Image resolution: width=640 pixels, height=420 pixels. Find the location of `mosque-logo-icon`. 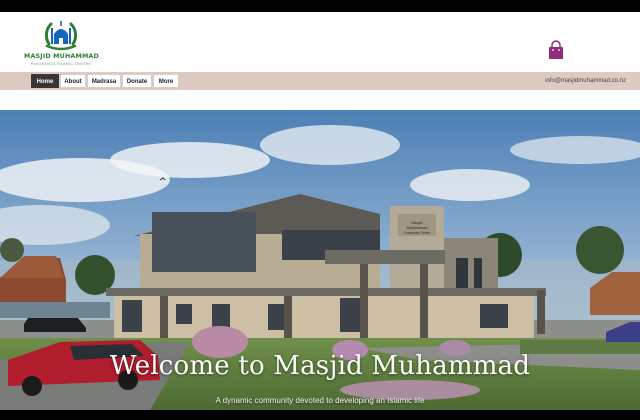

mosque-logo-icon is located at coordinates (61, 36).